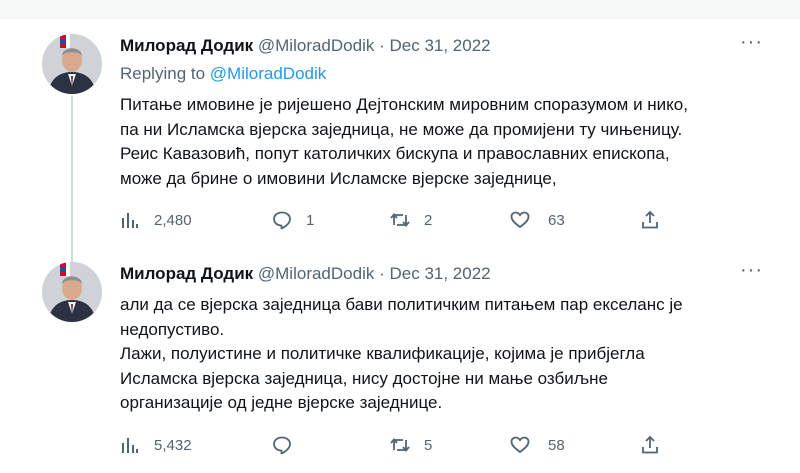  Describe the element at coordinates (556, 220) in the screenshot. I see `like-count: 63` at that location.